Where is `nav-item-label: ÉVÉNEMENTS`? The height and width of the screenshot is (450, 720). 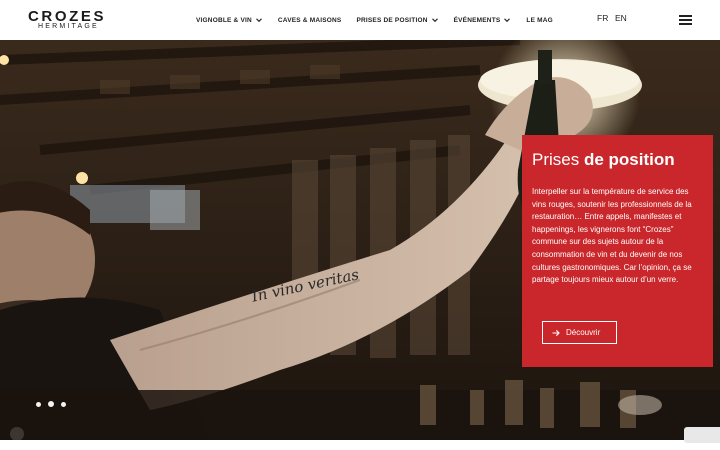
nav-item-label: ÉVÉNEMENTS is located at coordinates (477, 20).